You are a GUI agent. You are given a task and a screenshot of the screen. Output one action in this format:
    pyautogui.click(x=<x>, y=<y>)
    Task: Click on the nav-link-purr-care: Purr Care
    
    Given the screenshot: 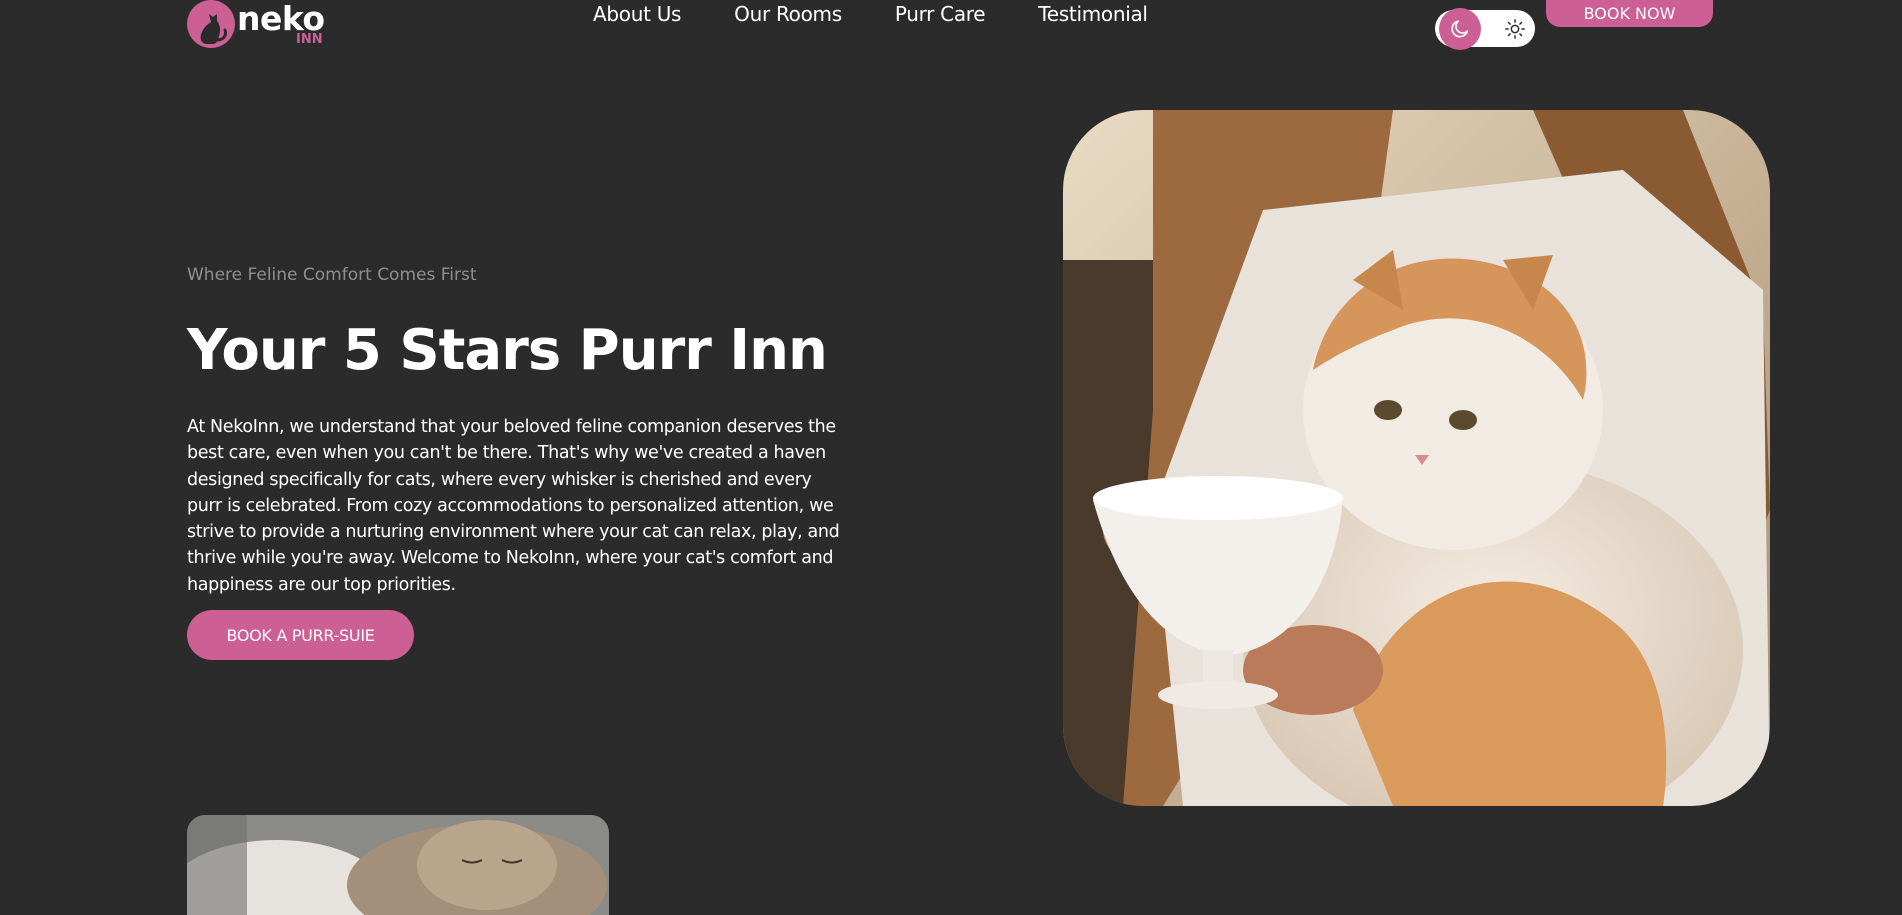 What is the action you would take?
    pyautogui.click(x=940, y=14)
    